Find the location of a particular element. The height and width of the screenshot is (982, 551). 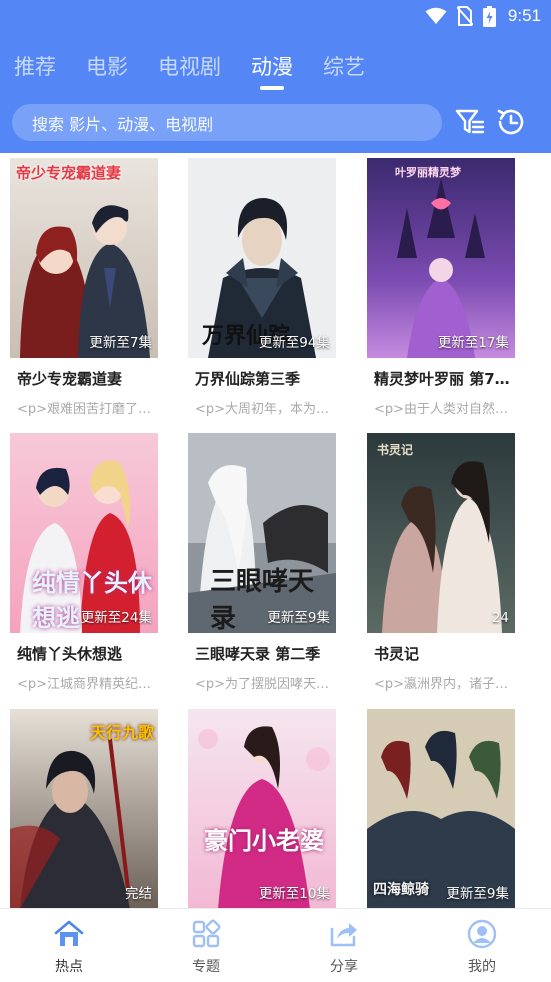

poster-logo: 四海鲸骑 is located at coordinates (401, 890).